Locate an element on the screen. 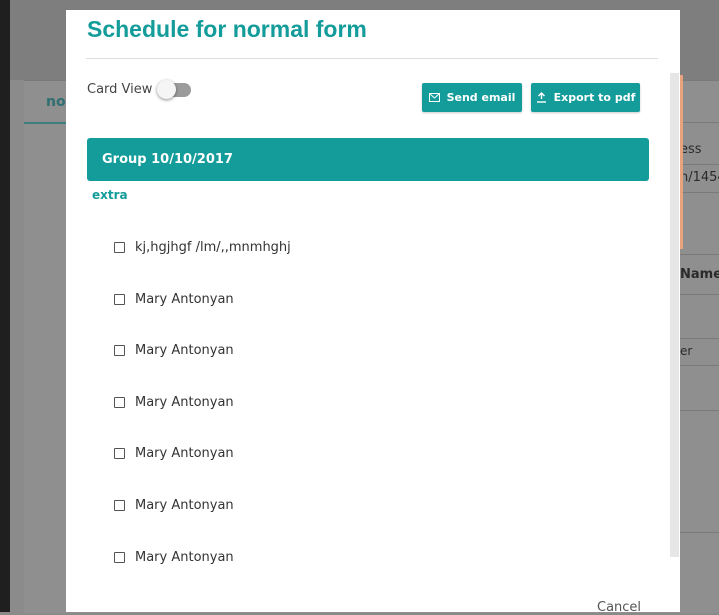 This screenshot has width=719, height=615. export-pdf-label: Export to pdf is located at coordinates (594, 97).